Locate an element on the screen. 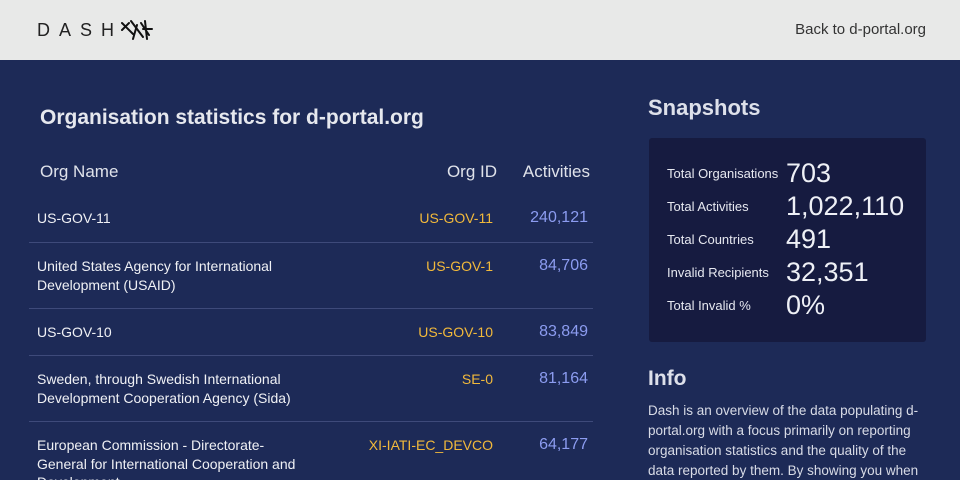 The height and width of the screenshot is (480, 960). stat-total-invalid-percent: Total Invalid % 0% is located at coordinates (746, 305).